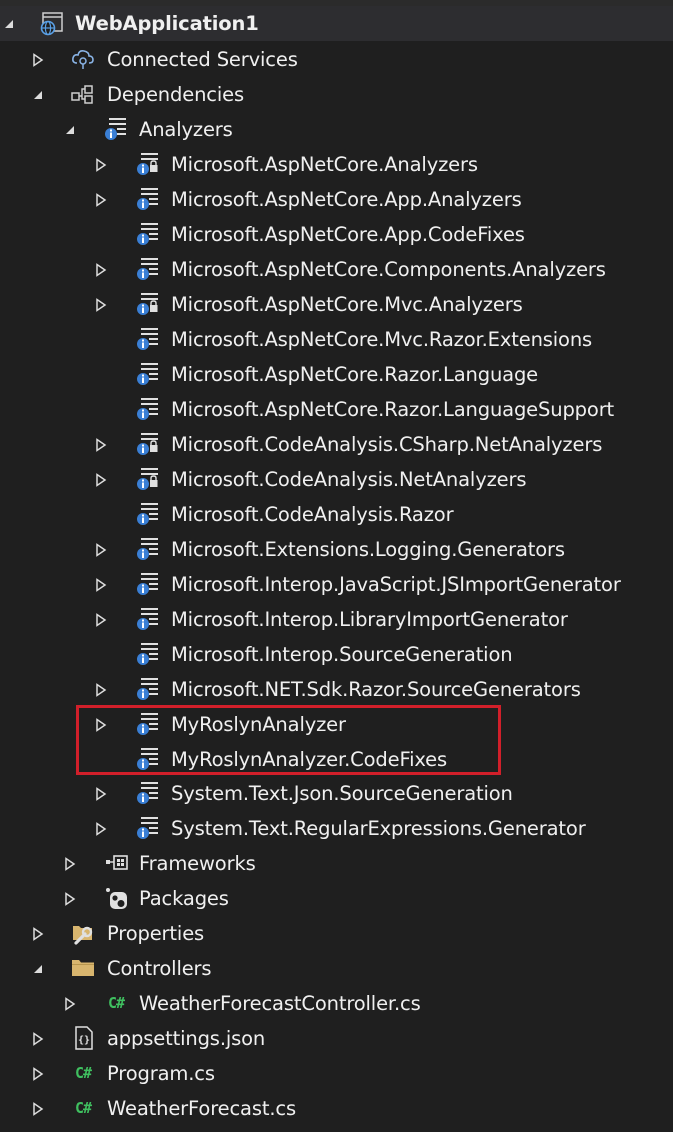  I want to click on tree-item-appsettings: {} appsettings.json, so click(336, 1038).